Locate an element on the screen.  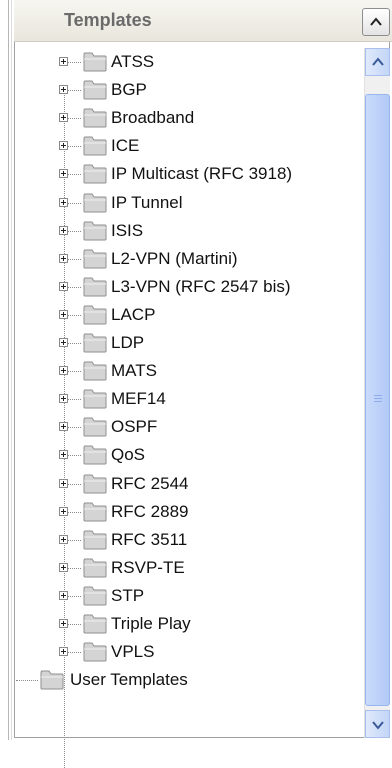
tree-item: MATS is located at coordinates (186, 371).